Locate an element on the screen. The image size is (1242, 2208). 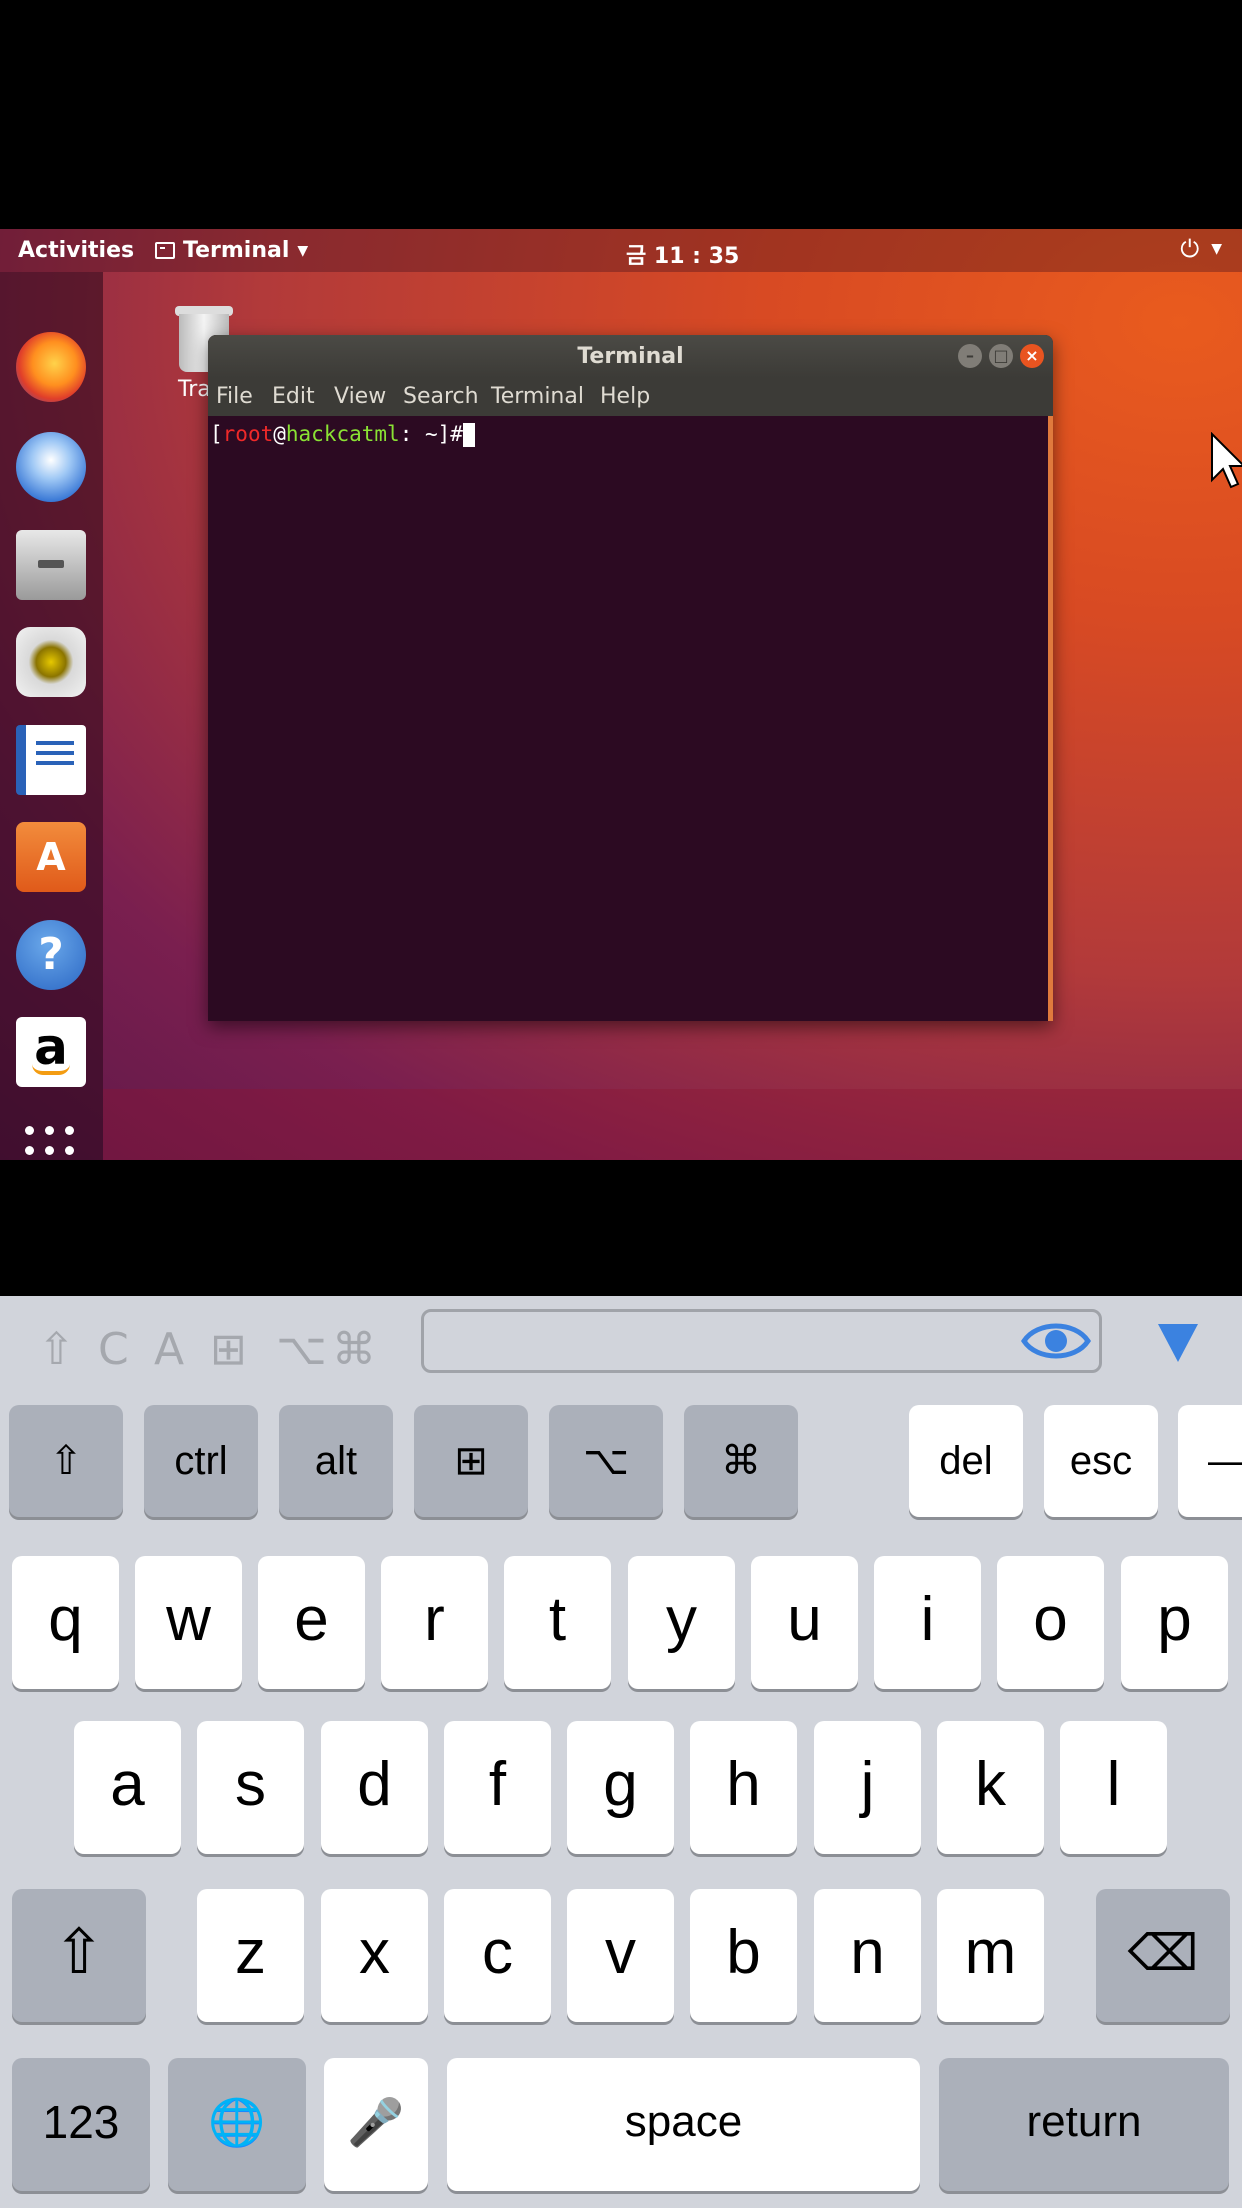
text-cursor is located at coordinates (468, 435).